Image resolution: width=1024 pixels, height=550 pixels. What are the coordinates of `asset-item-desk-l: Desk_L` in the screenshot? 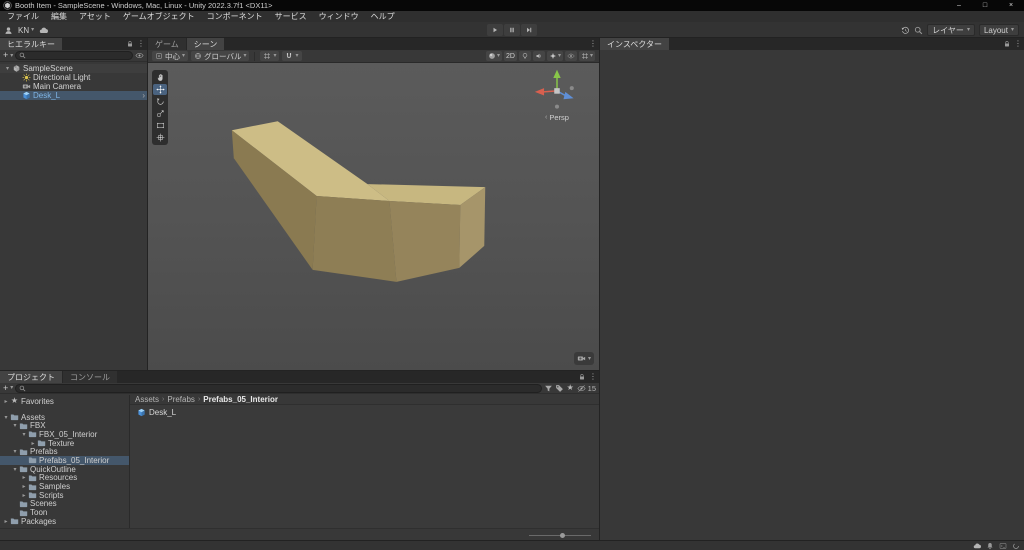 It's located at (156, 412).